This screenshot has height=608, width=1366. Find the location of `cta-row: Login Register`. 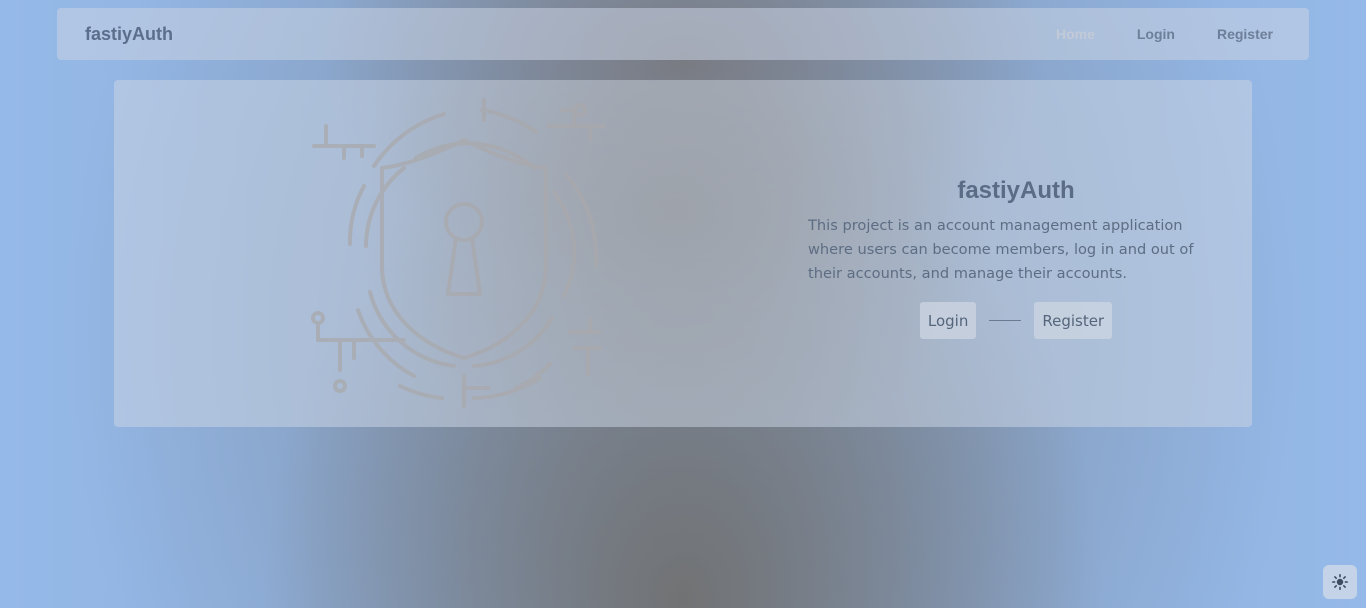

cta-row: Login Register is located at coordinates (1016, 320).